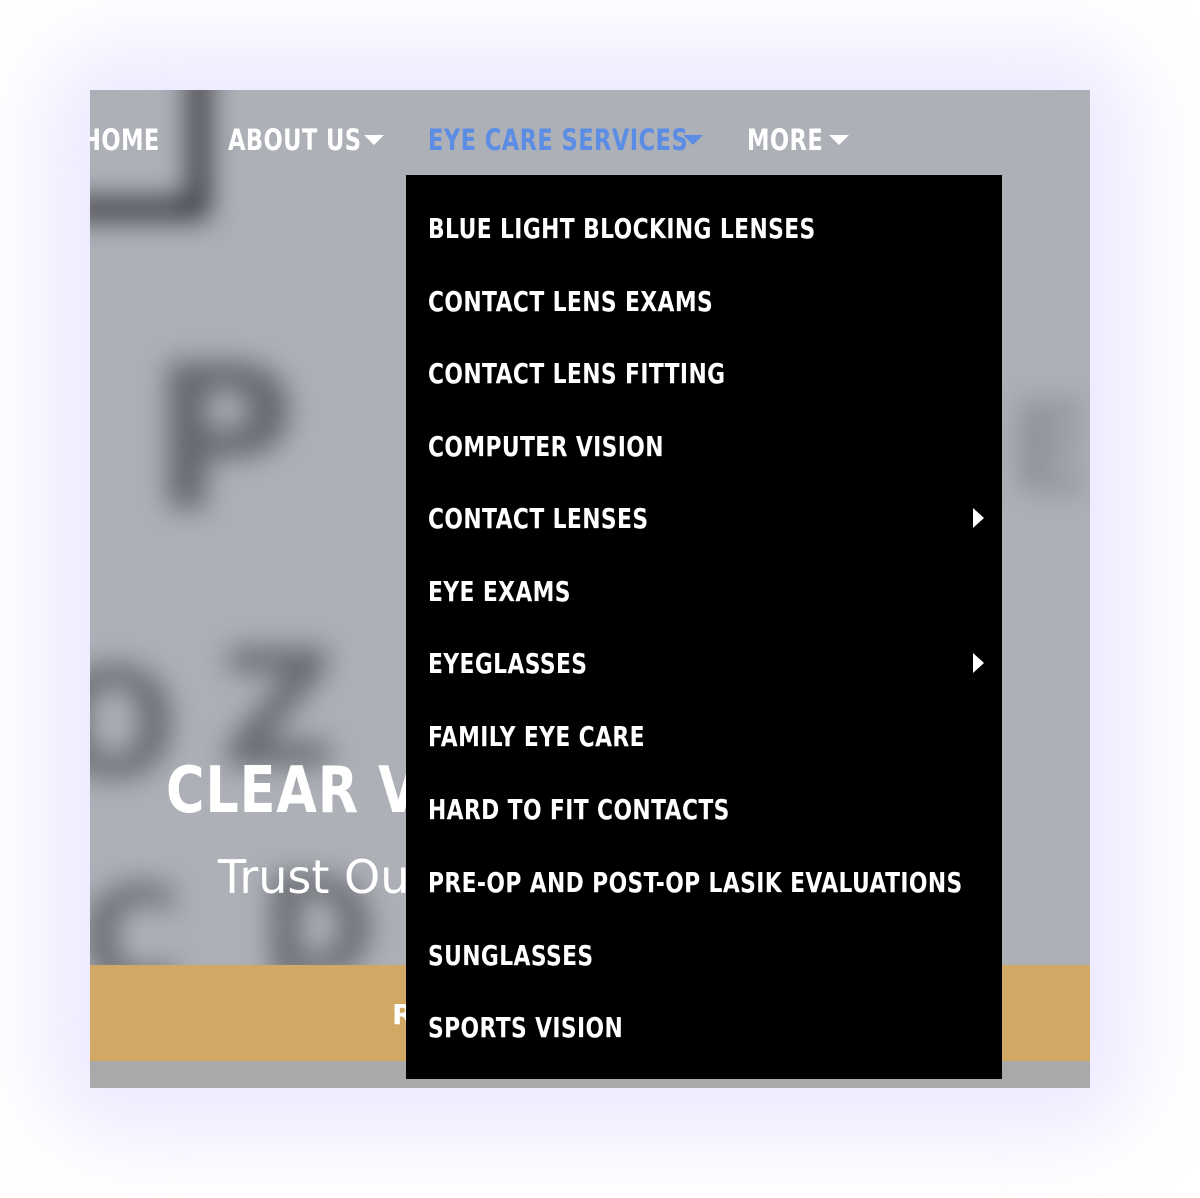  What do you see at coordinates (303, 791) in the screenshot?
I see `hero-title: CLEAR VI` at bounding box center [303, 791].